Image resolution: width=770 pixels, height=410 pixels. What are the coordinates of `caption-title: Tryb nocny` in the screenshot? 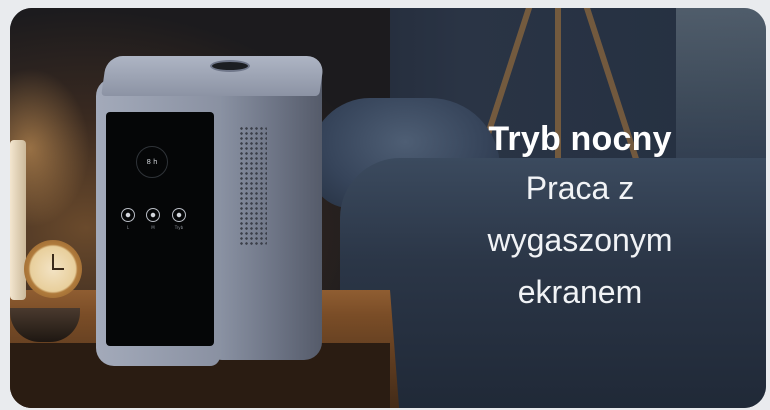 It's located at (580, 139).